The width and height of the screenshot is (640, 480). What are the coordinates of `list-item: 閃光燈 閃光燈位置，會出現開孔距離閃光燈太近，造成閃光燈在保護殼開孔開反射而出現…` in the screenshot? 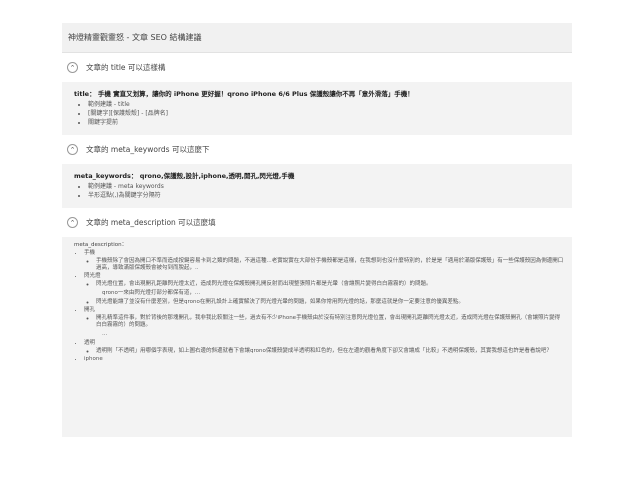 It's located at (324, 289).